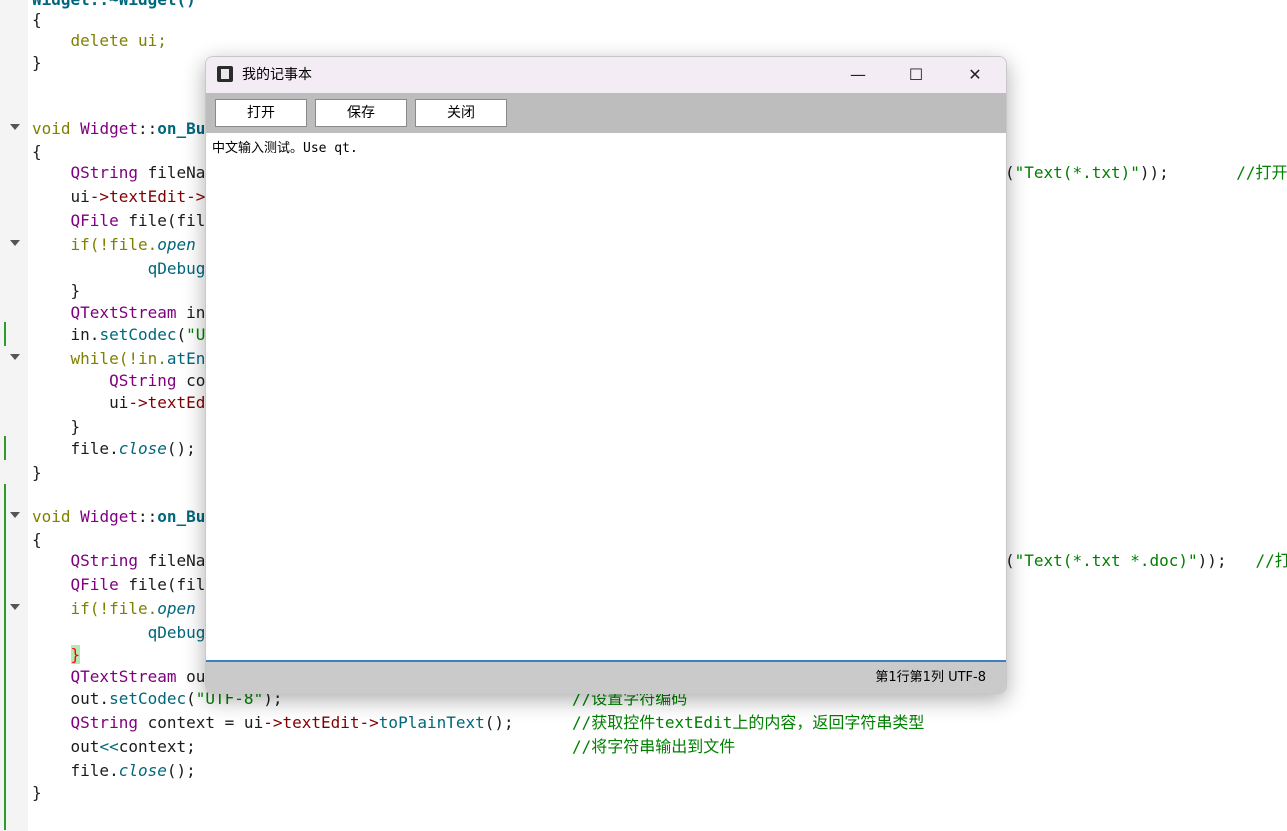 The width and height of the screenshot is (1287, 831). I want to click on code-line: out<<context;//将字符串输出到文件, so click(384, 746).